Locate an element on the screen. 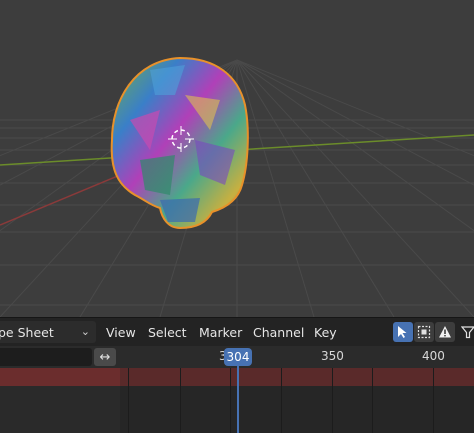 The width and height of the screenshot is (474, 433). select-arrow-icon is located at coordinates (402, 332).